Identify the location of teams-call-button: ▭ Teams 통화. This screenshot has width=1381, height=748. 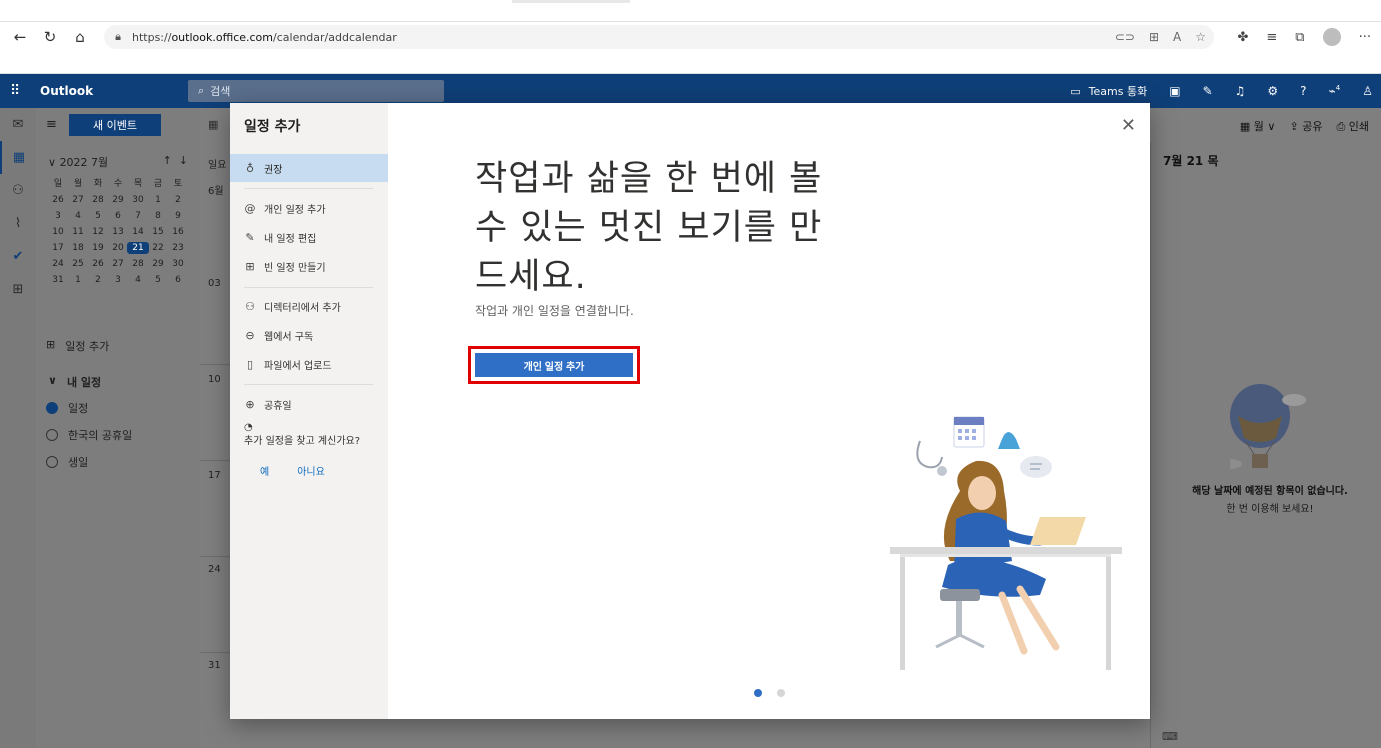
(1108, 91).